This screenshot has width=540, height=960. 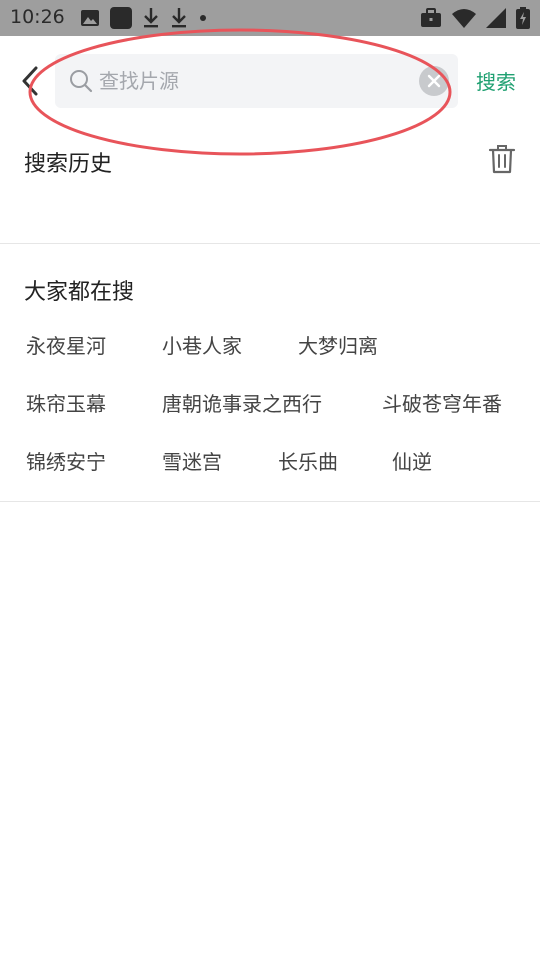 What do you see at coordinates (338, 344) in the screenshot?
I see `hot-search-tag: 大梦归离` at bounding box center [338, 344].